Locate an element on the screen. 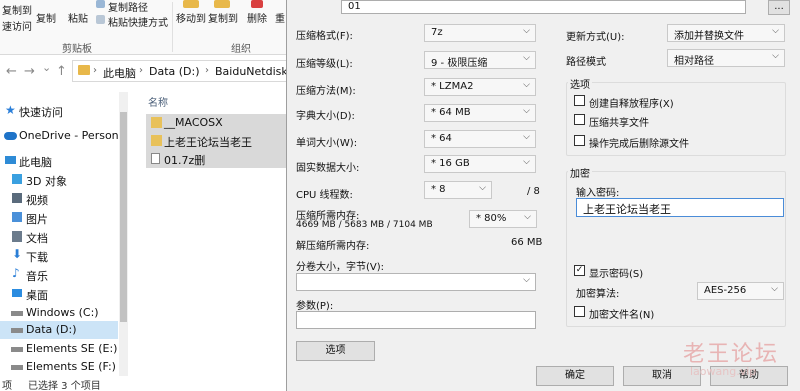  status-item-count: 项 is located at coordinates (7, 386).